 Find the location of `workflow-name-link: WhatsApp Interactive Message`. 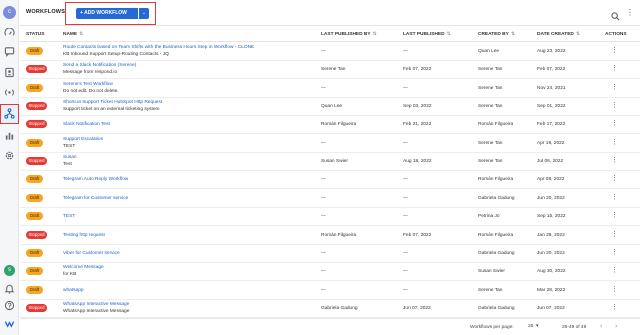

workflow-name-link: WhatsApp Interactive Message is located at coordinates (96, 304).